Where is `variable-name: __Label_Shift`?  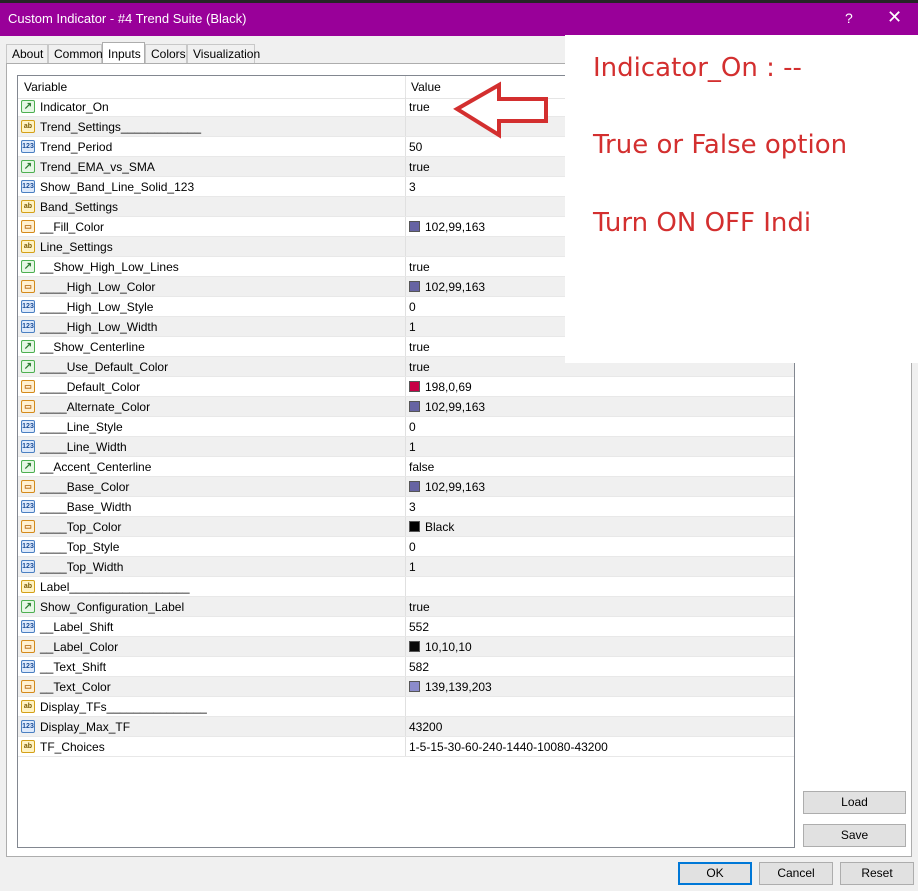 variable-name: __Label_Shift is located at coordinates (77, 627).